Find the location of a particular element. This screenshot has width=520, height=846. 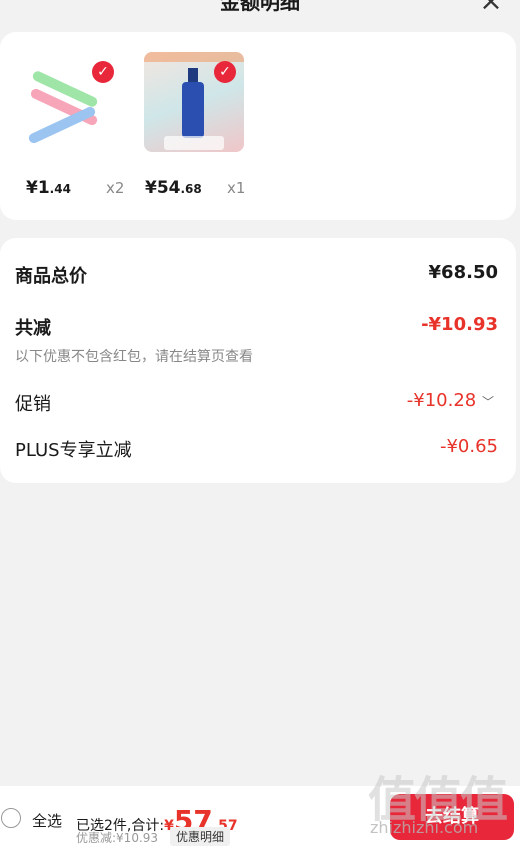

total-price-label: 商品总价 is located at coordinates (51, 276).